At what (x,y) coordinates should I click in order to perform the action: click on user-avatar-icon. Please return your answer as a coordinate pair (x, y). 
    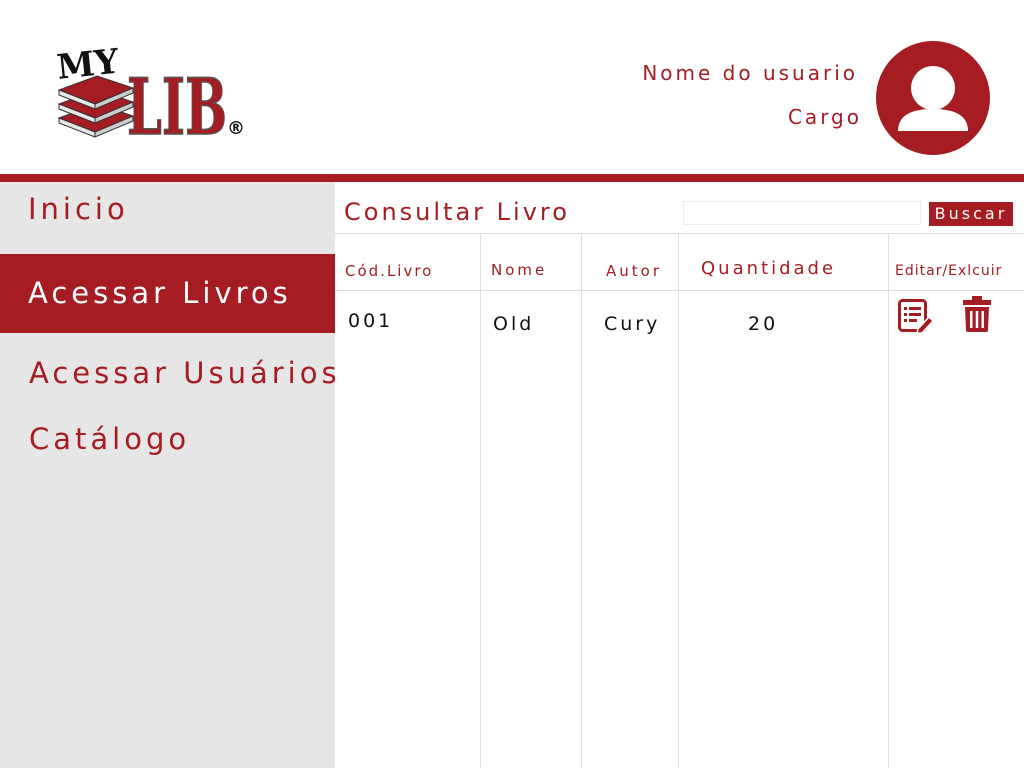
    Looking at the image, I should click on (933, 98).